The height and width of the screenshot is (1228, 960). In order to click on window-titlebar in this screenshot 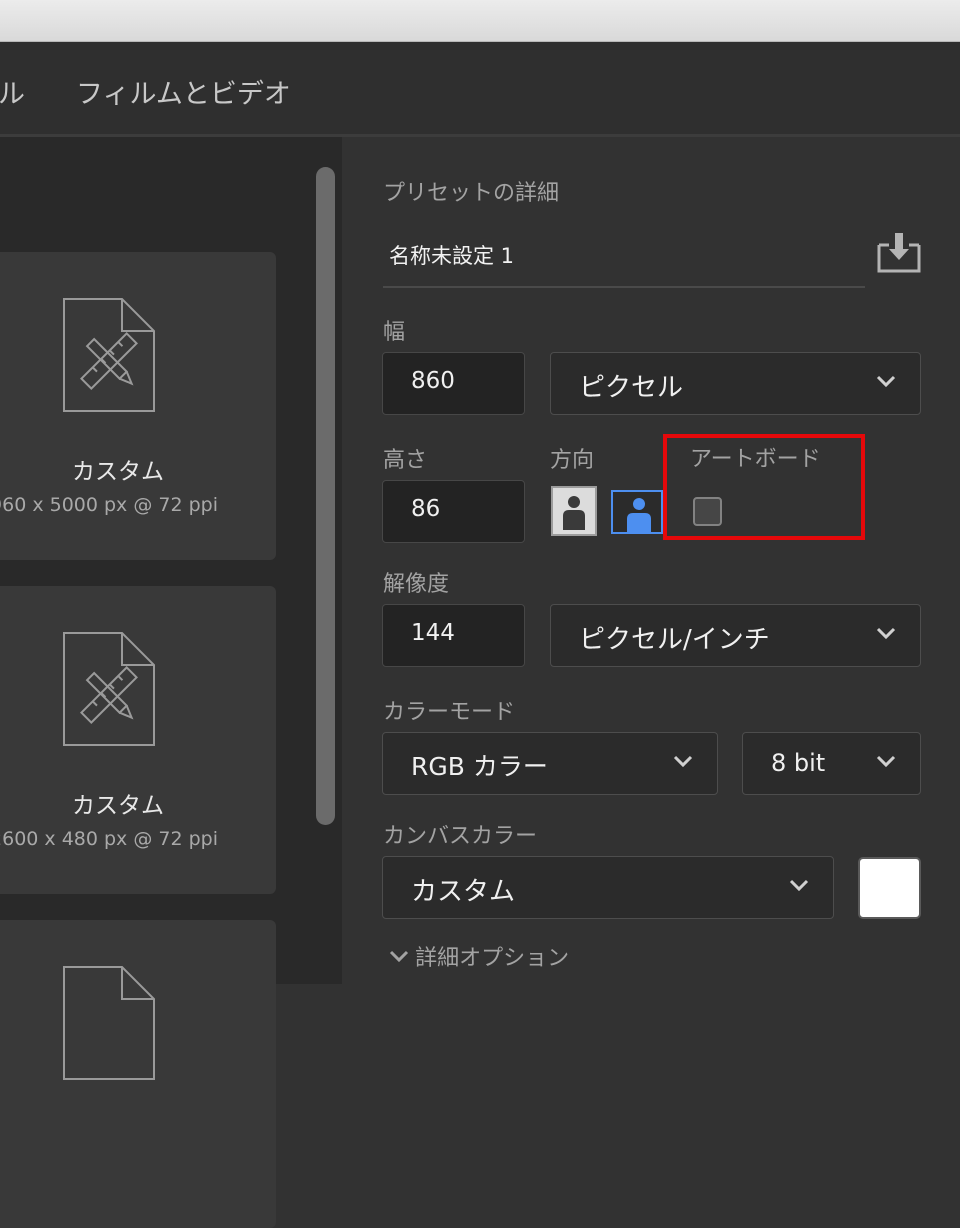, I will do `click(480, 21)`.